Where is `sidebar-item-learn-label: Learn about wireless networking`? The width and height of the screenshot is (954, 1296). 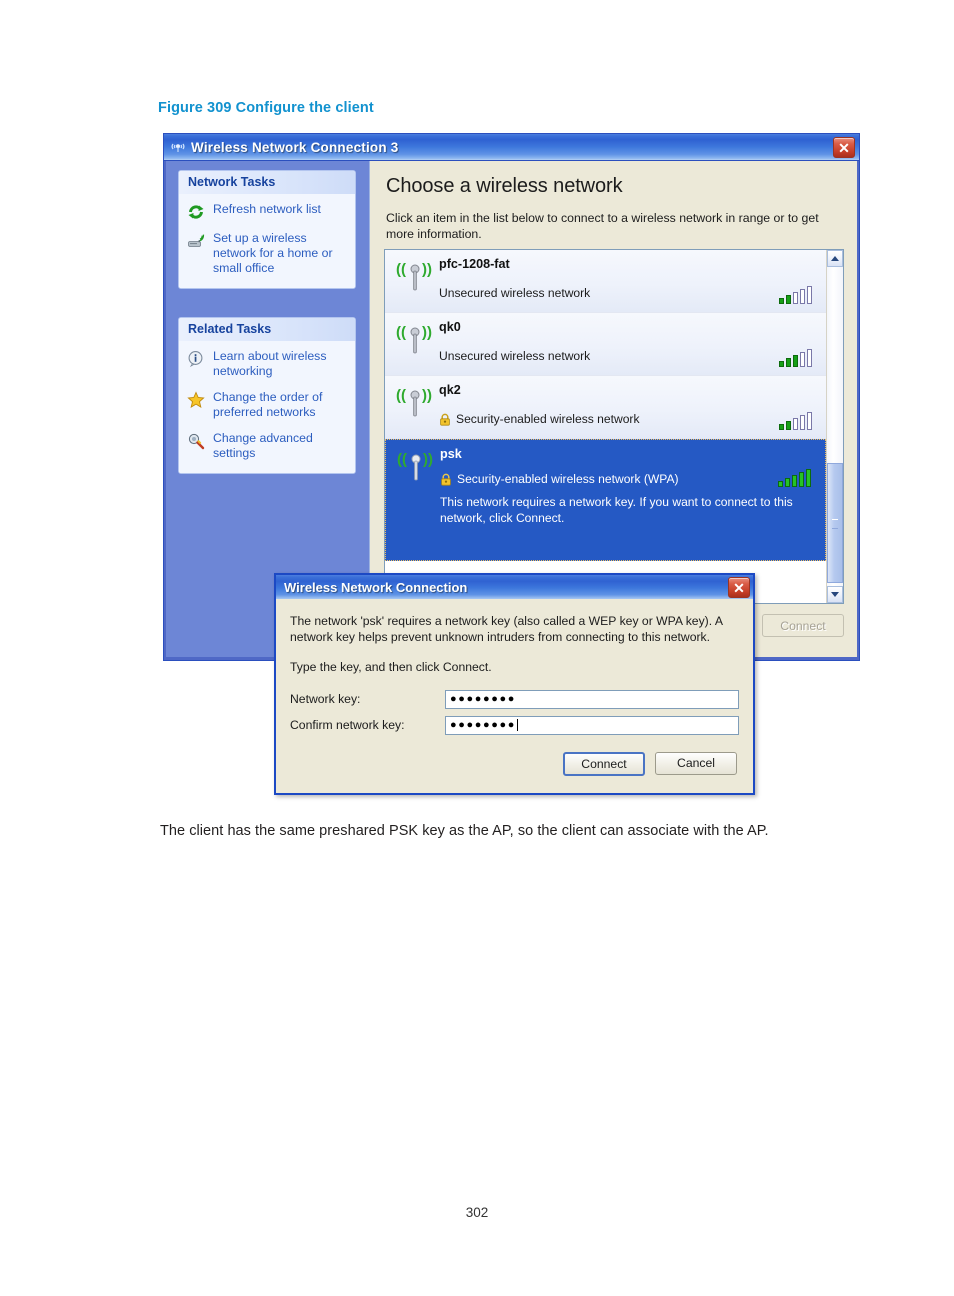 sidebar-item-learn-label: Learn about wireless networking is located at coordinates (270, 363).